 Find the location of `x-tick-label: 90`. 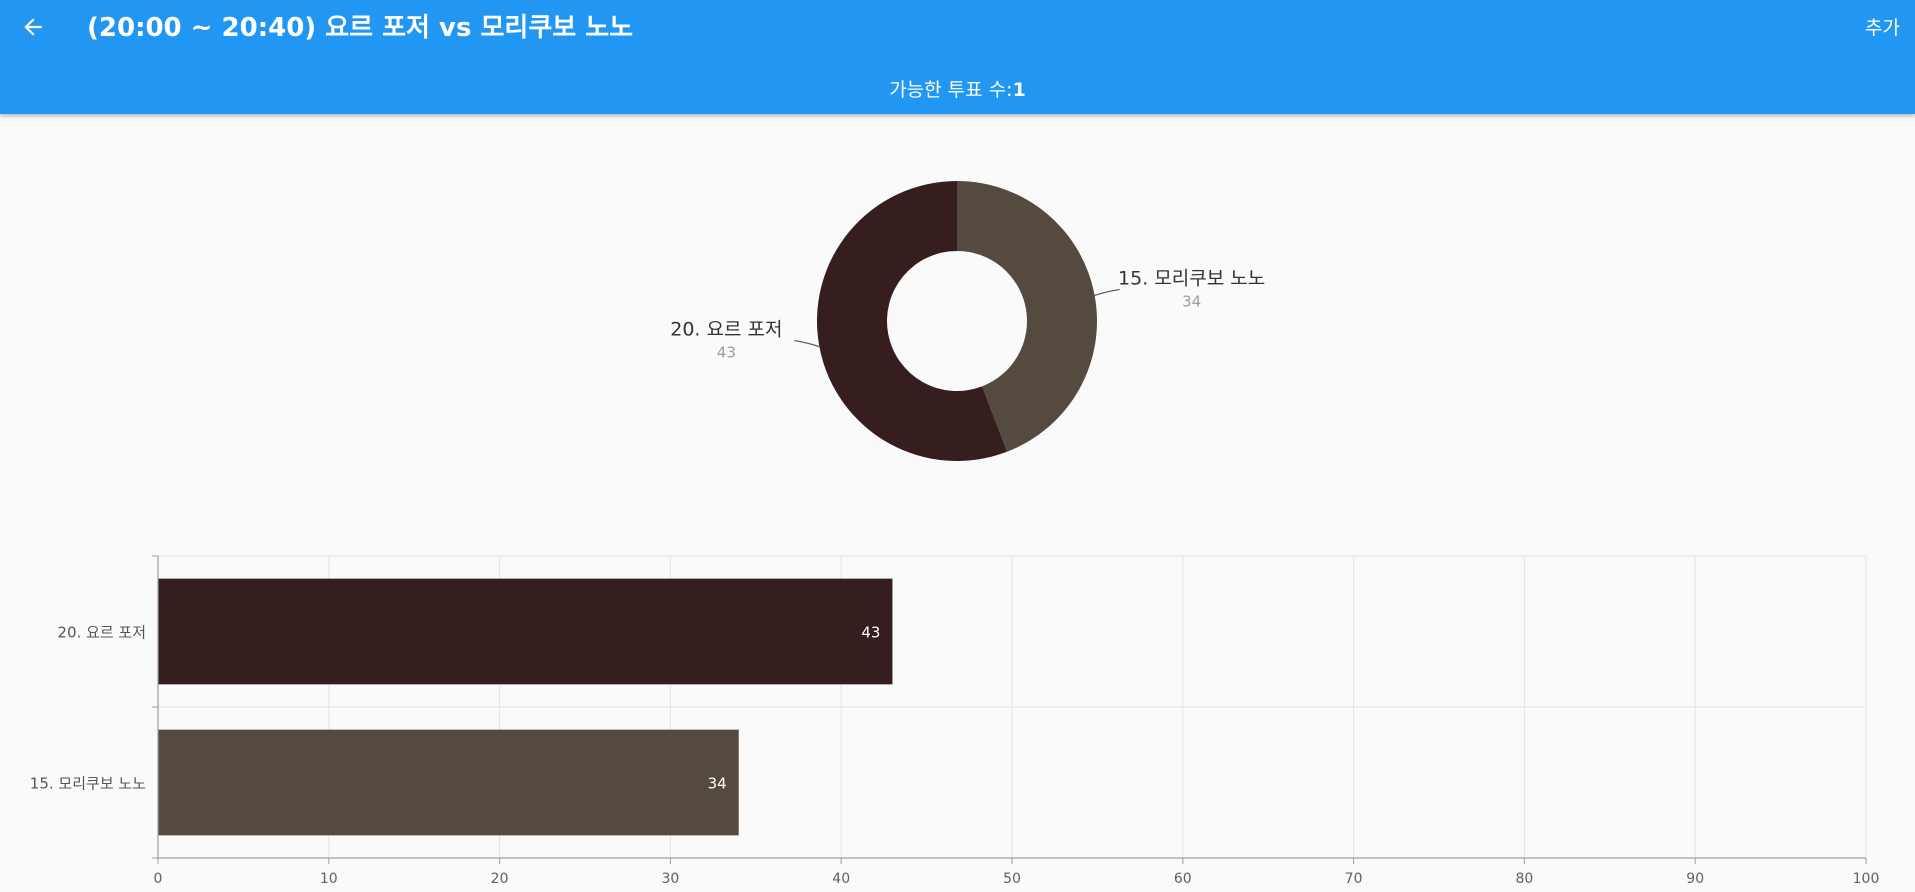

x-tick-label: 90 is located at coordinates (1695, 879).